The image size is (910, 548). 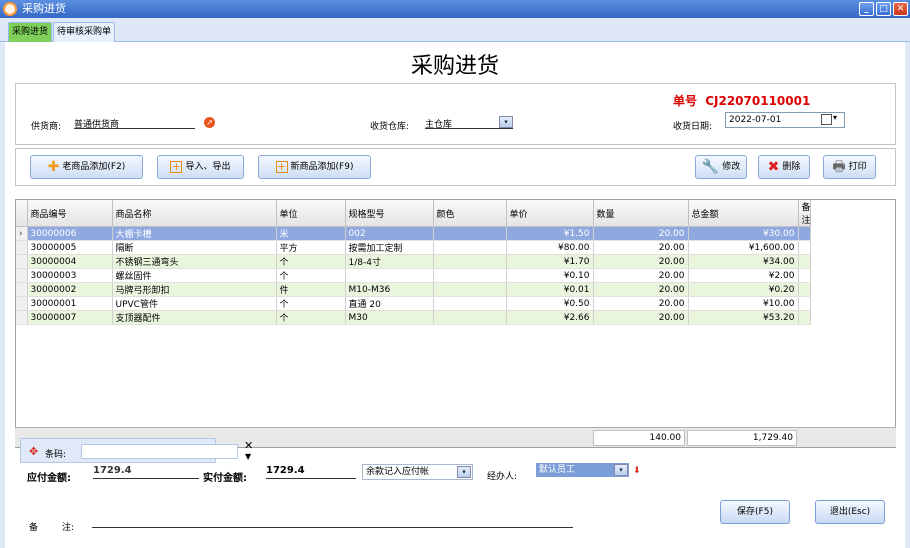 What do you see at coordinates (850, 512) in the screenshot?
I see `exit-button: 退出(Esc)` at bounding box center [850, 512].